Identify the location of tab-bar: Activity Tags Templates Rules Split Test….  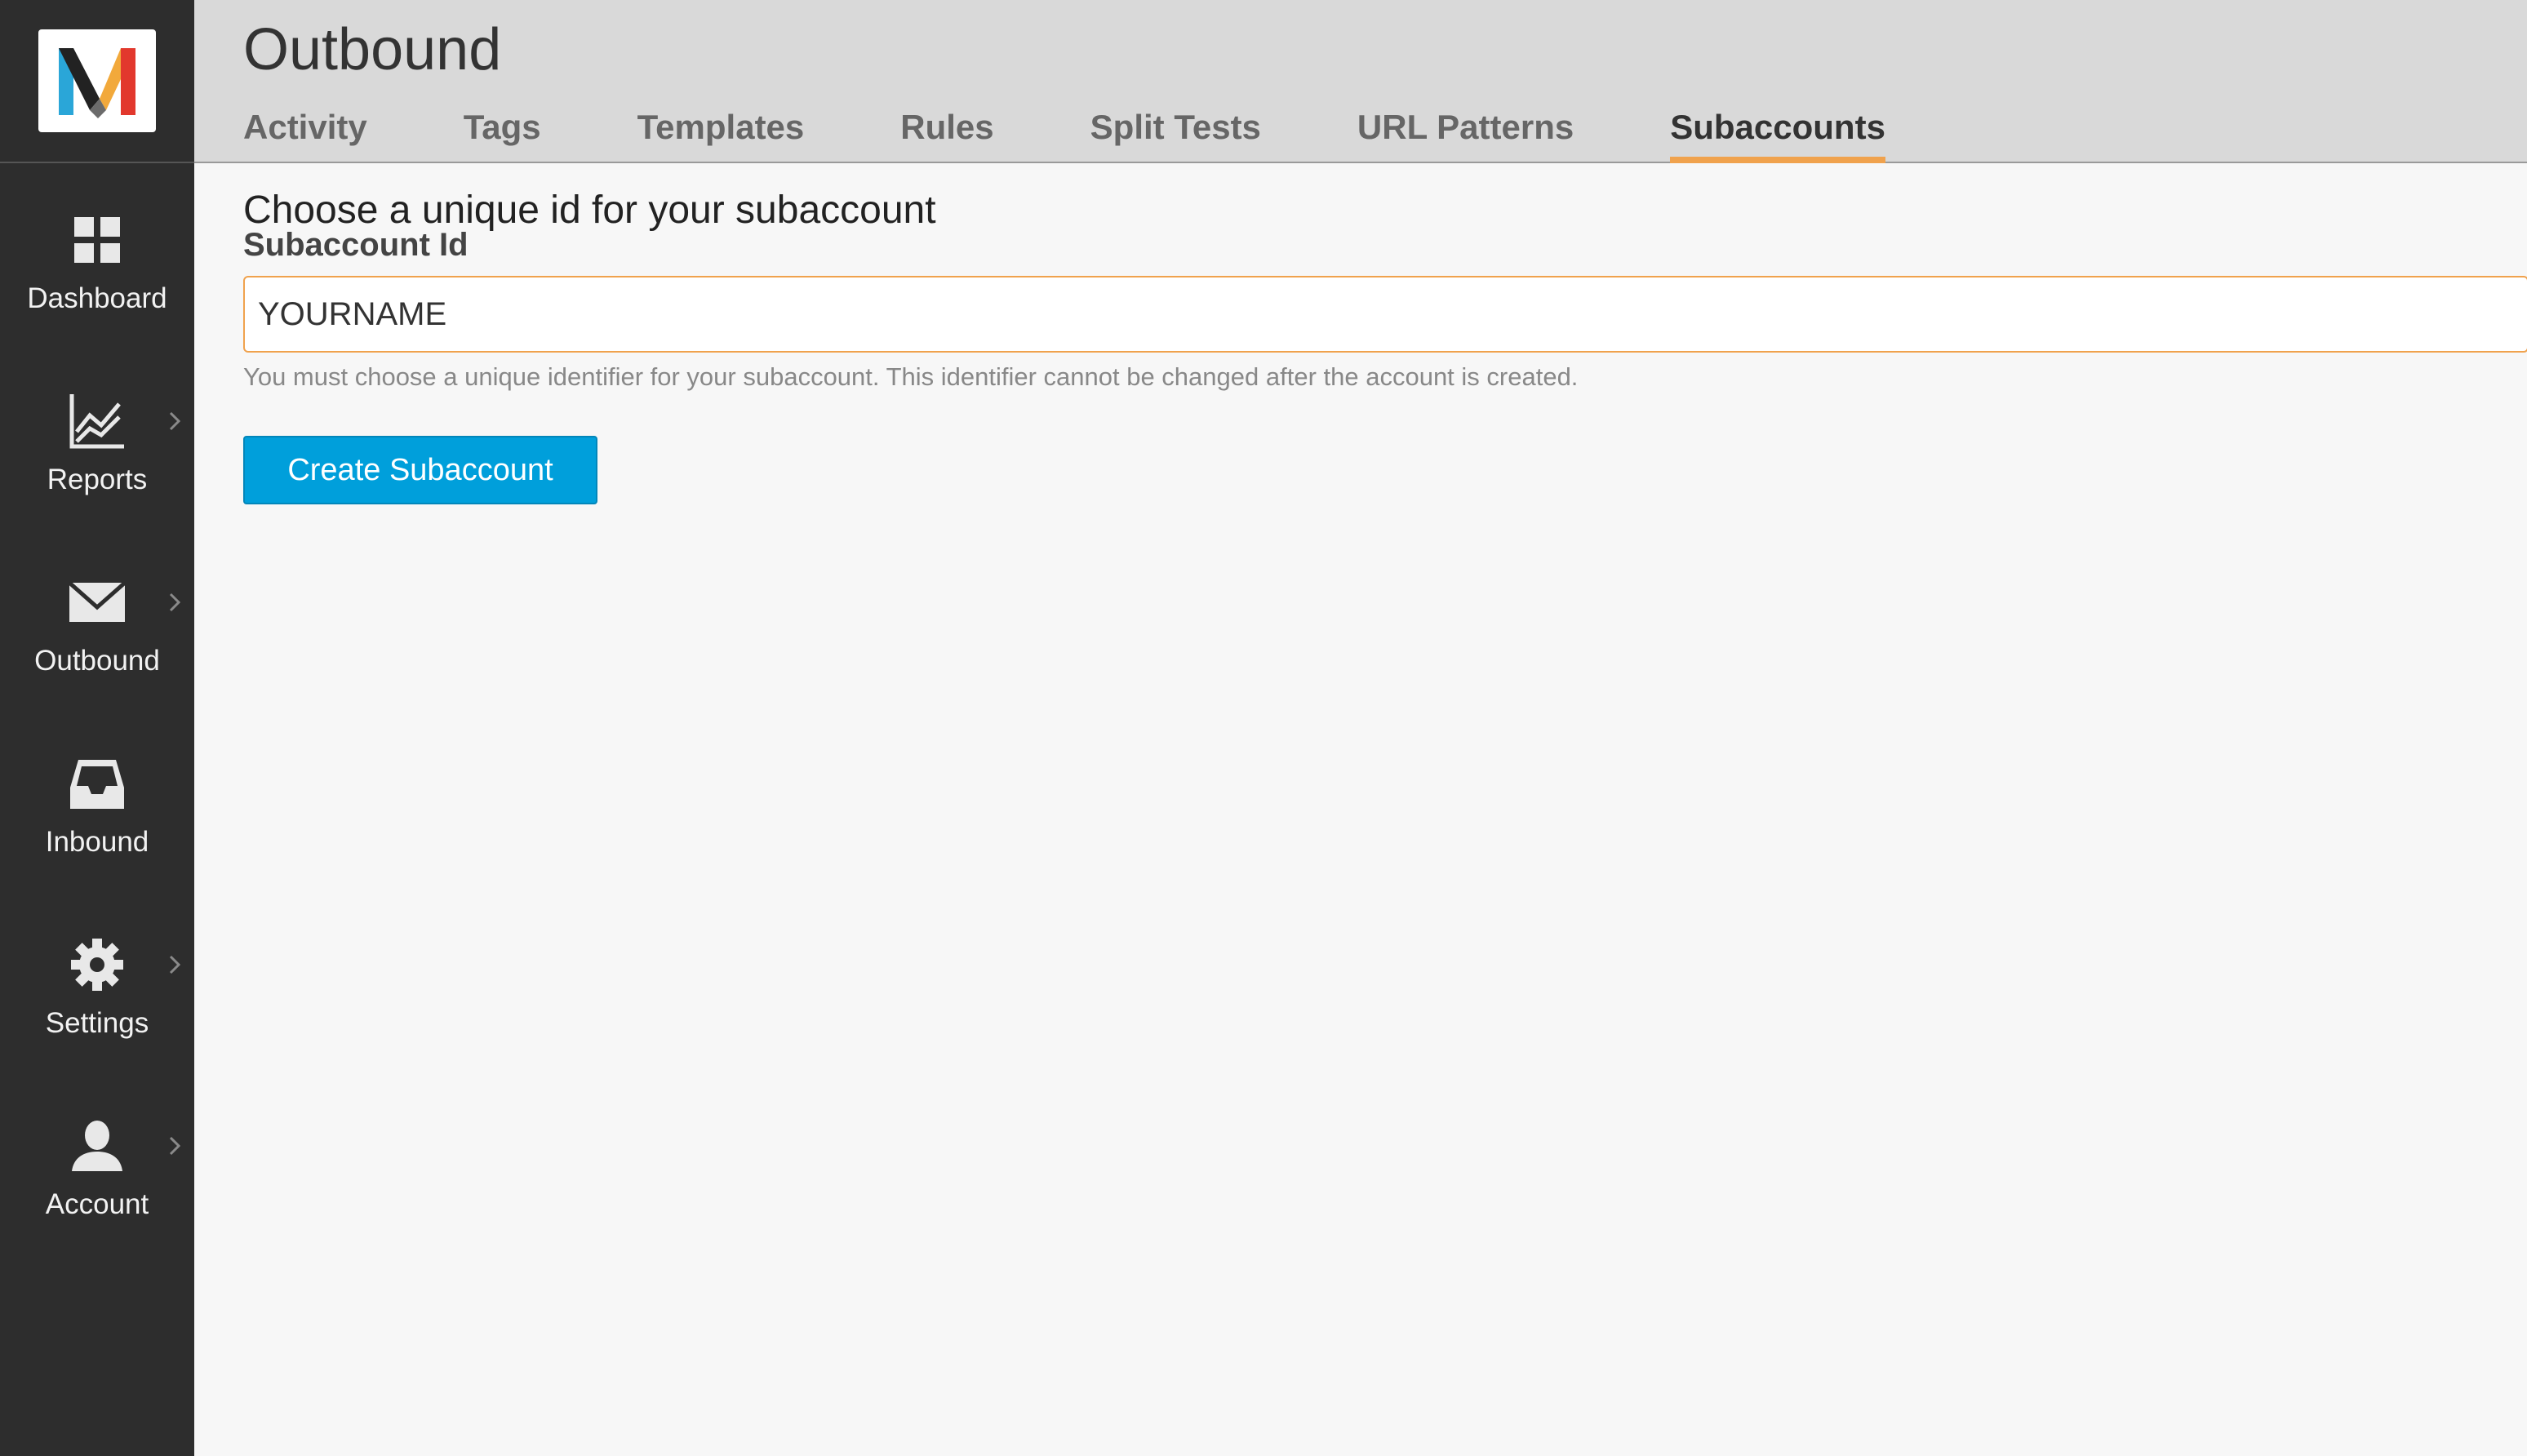
(1112, 133).